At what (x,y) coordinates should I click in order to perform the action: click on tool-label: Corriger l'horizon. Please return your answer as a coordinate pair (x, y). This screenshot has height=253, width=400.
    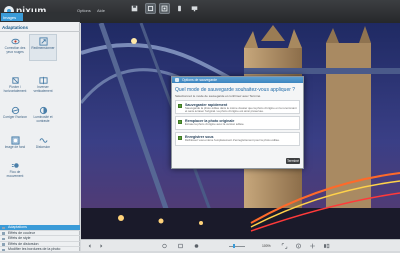
    Looking at the image, I should click on (15, 117).